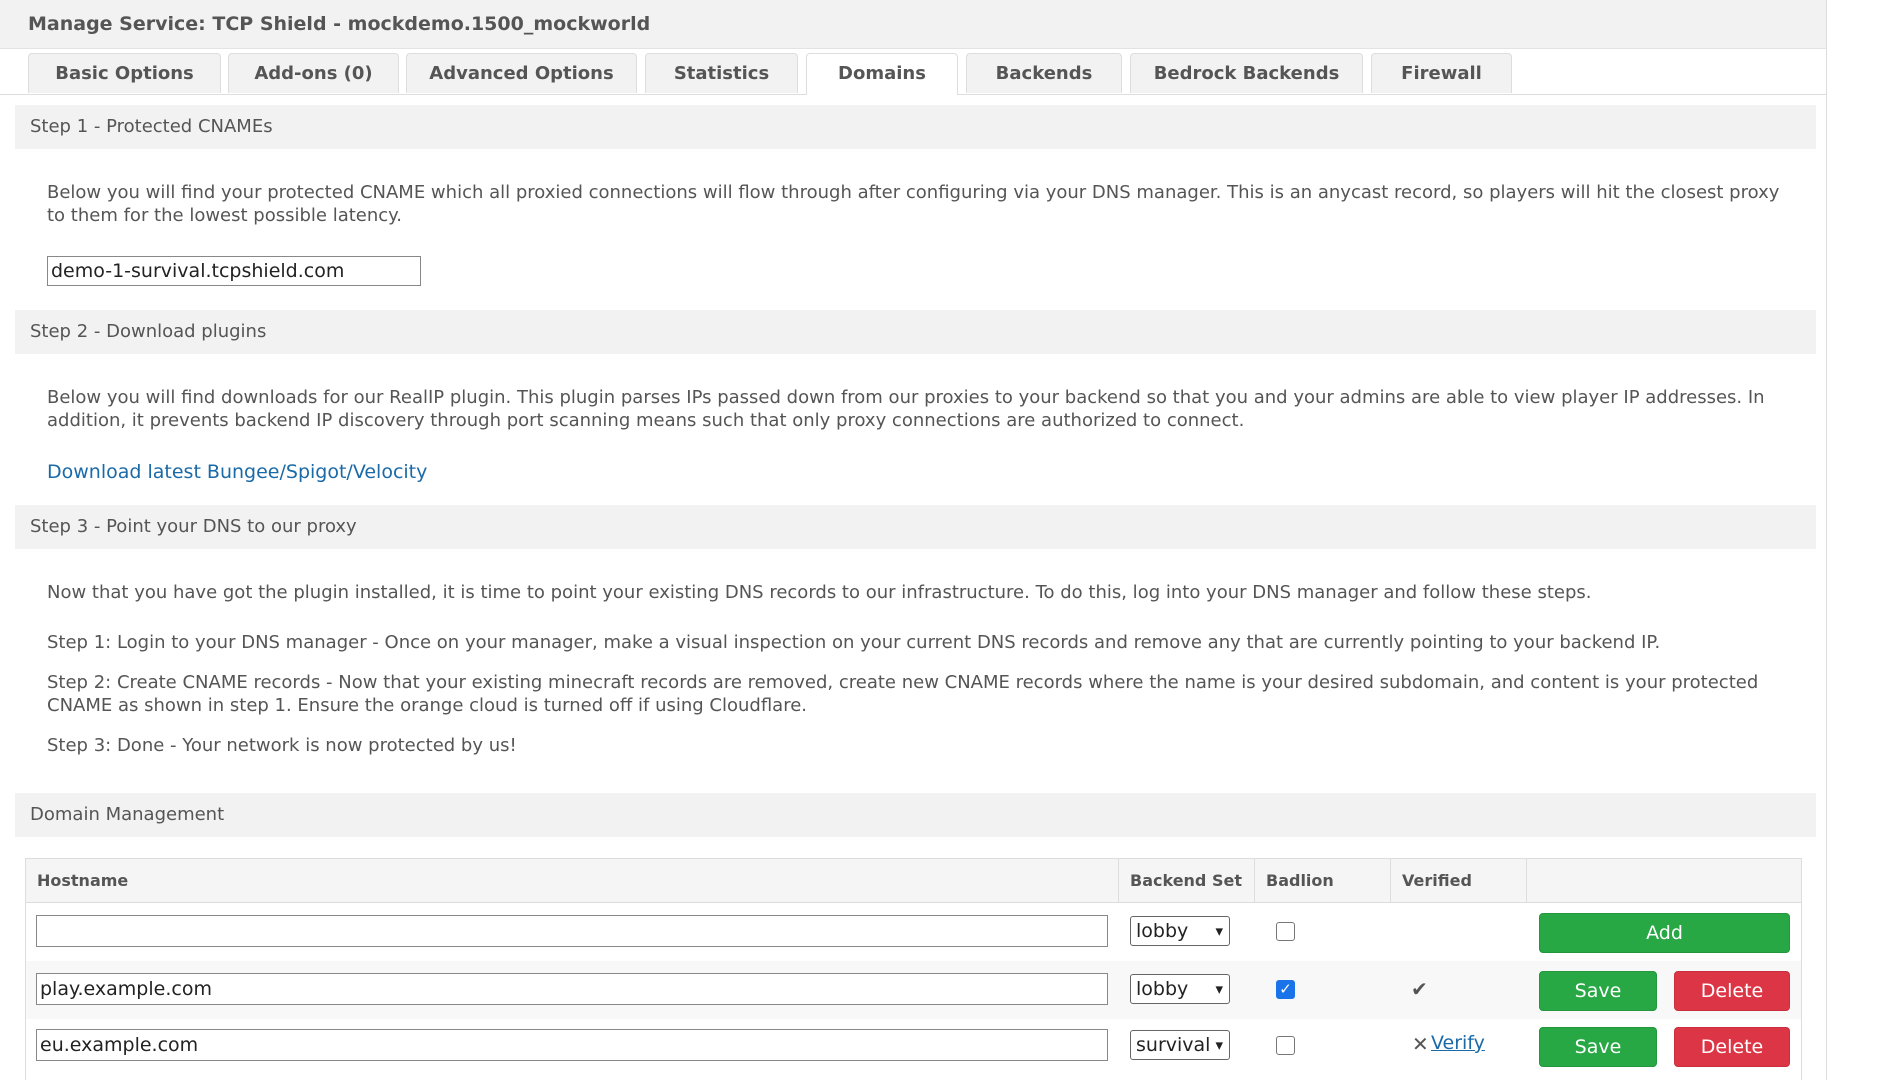 This screenshot has height=1080, width=1879. I want to click on column-verified: Verified, so click(1459, 880).